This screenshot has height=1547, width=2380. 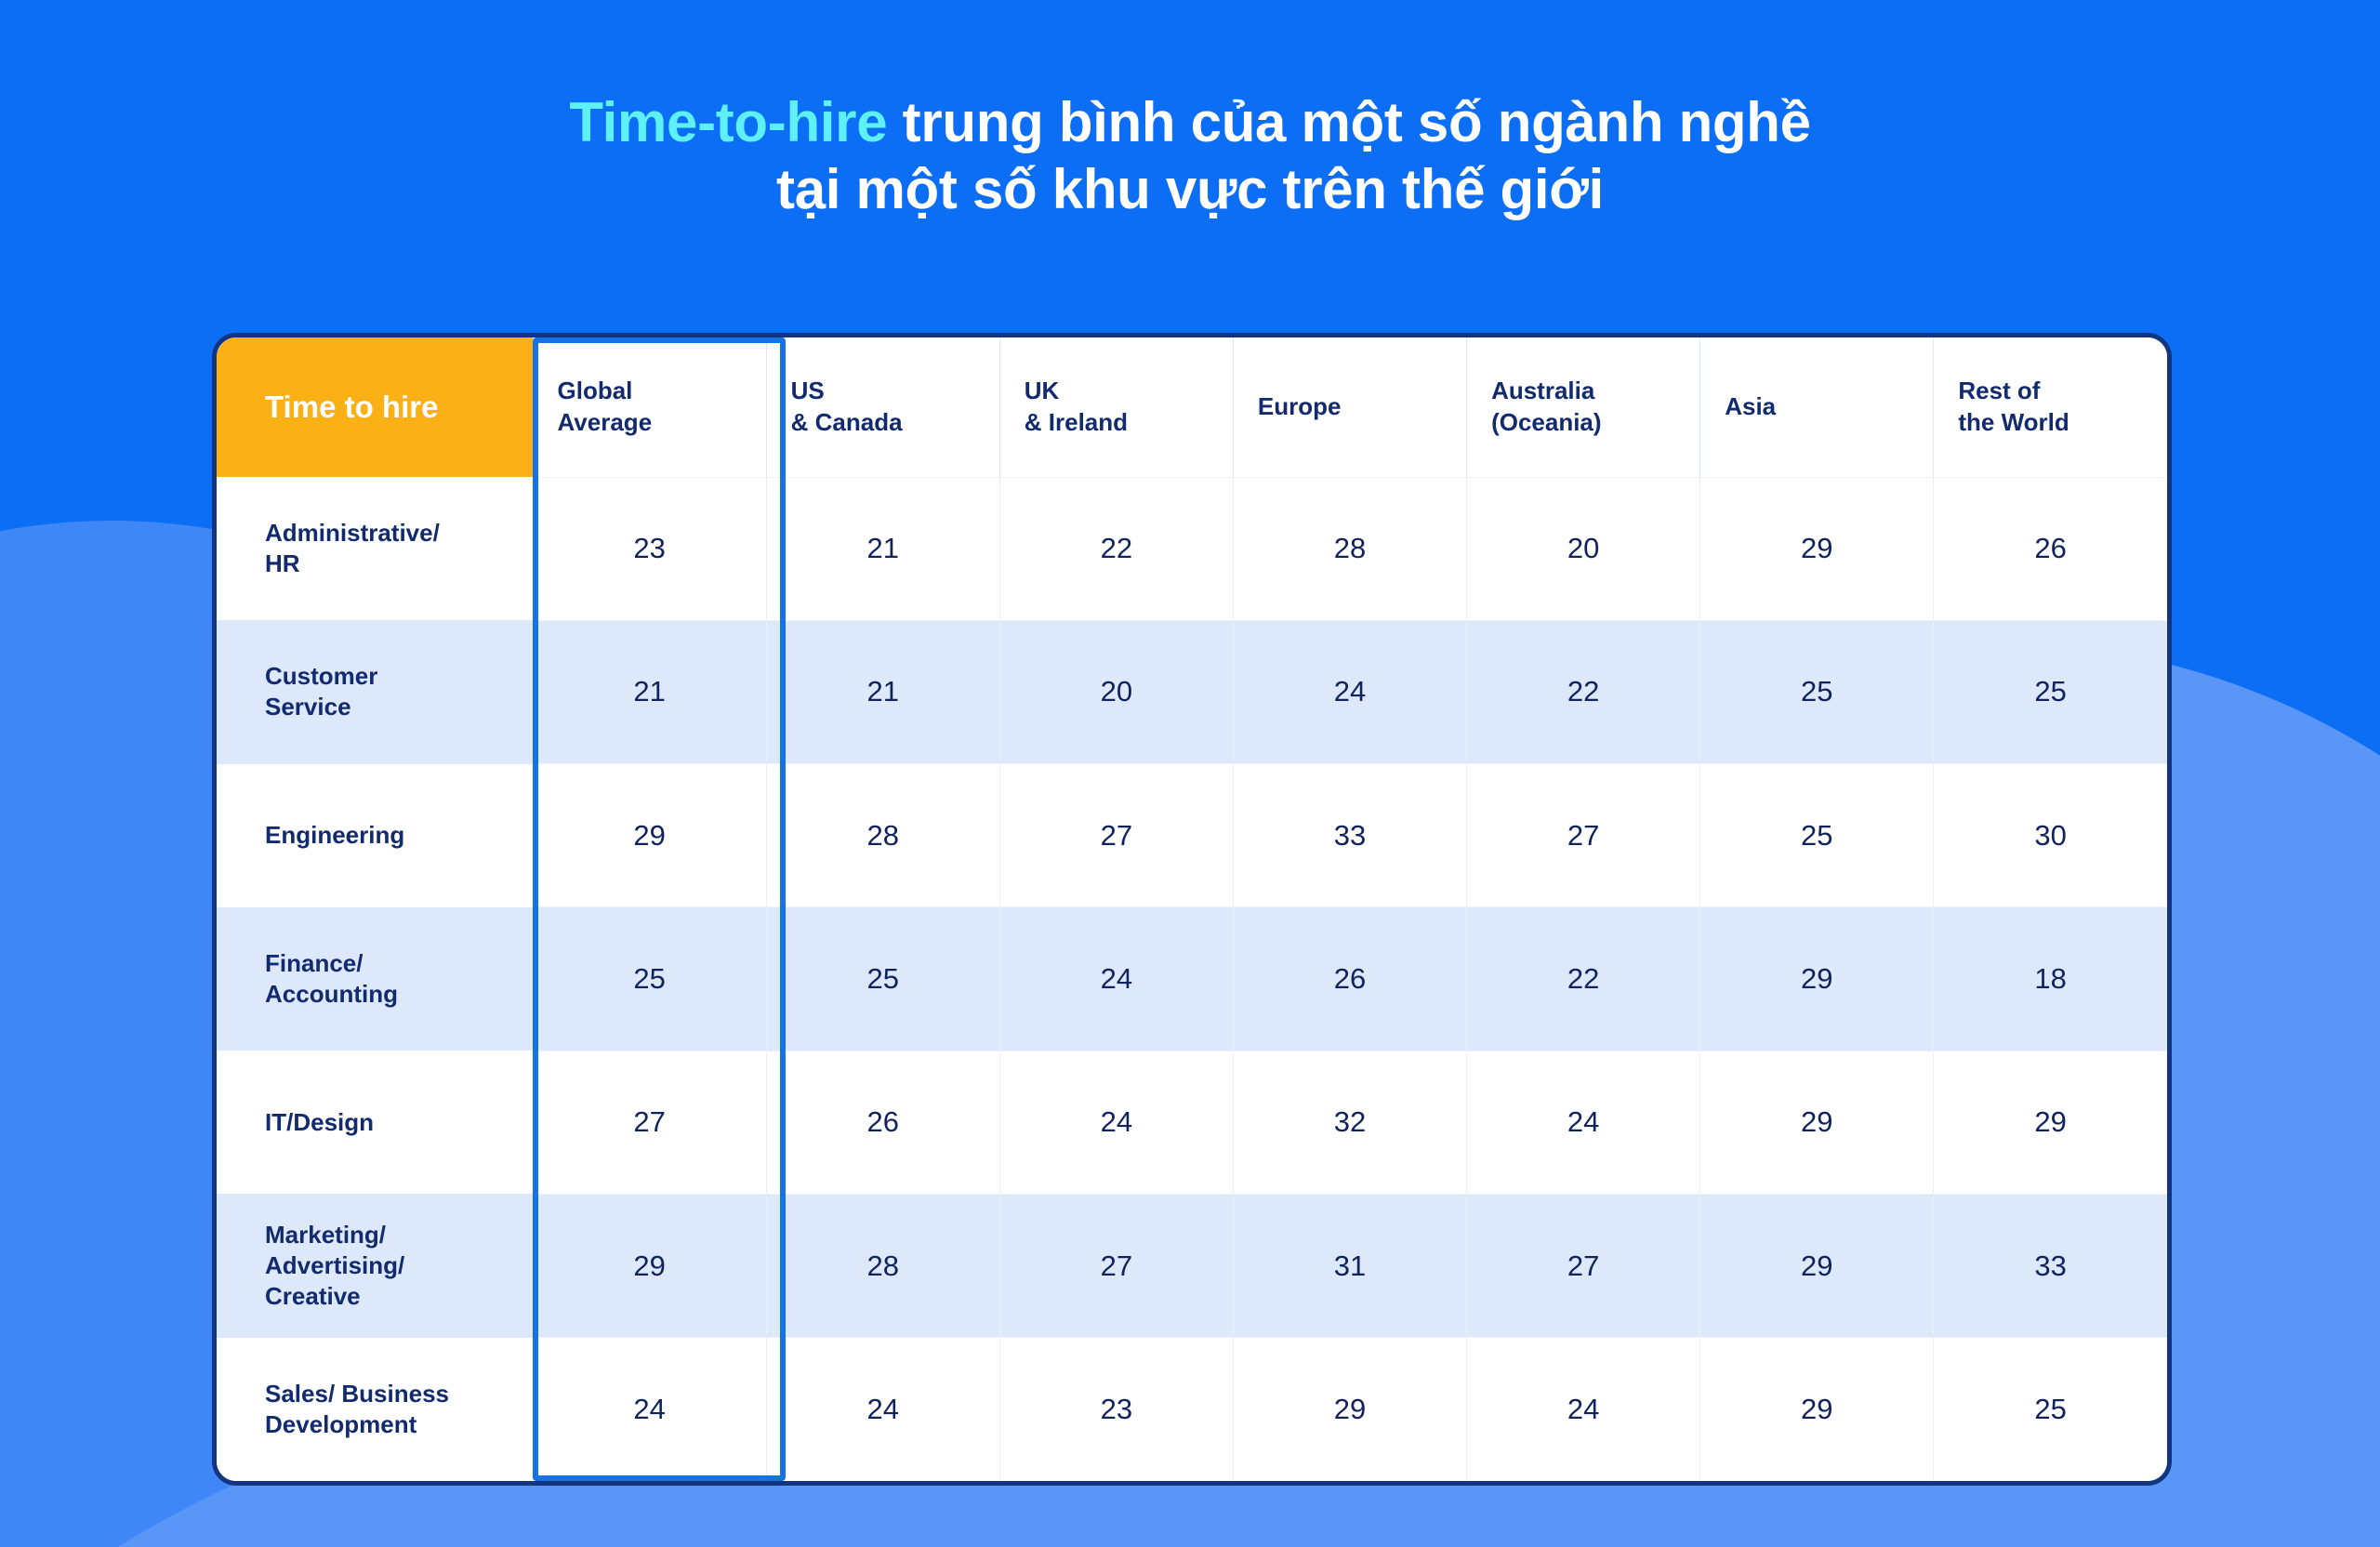 I want to click on row-label: IT/Design, so click(x=375, y=1123).